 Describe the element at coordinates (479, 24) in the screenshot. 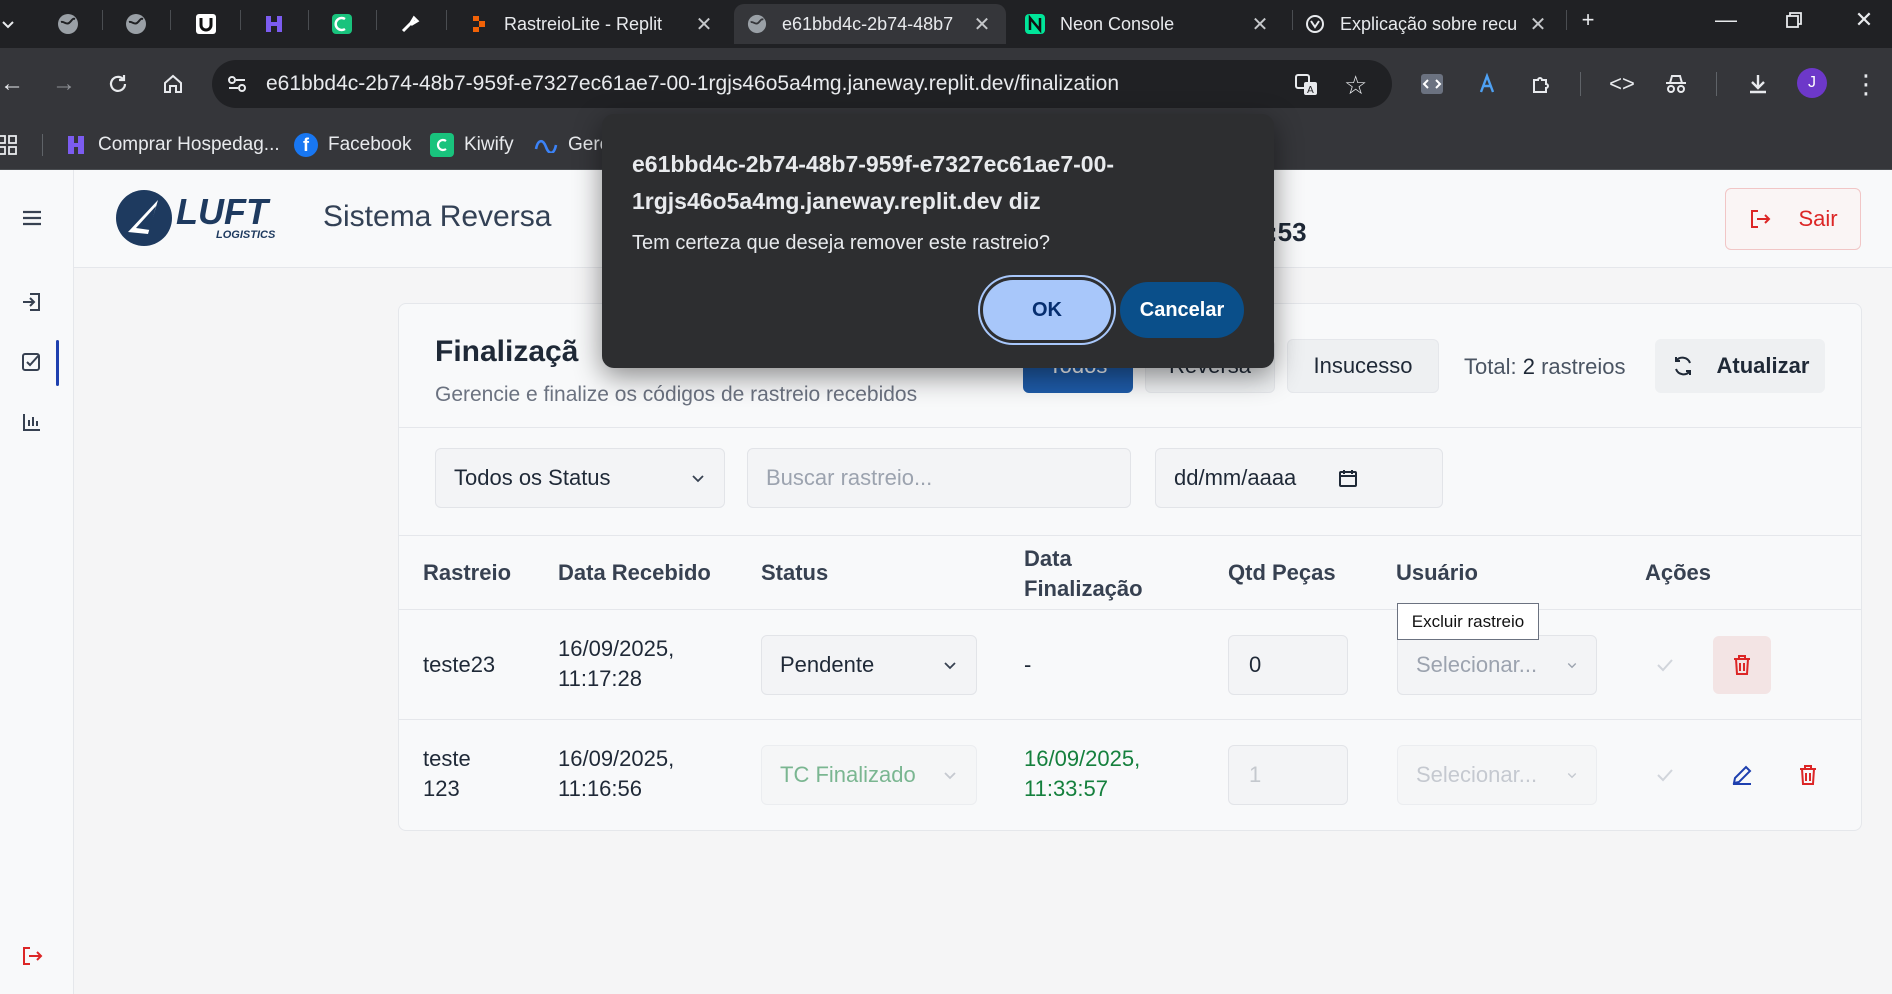

I see `replit-icon` at that location.